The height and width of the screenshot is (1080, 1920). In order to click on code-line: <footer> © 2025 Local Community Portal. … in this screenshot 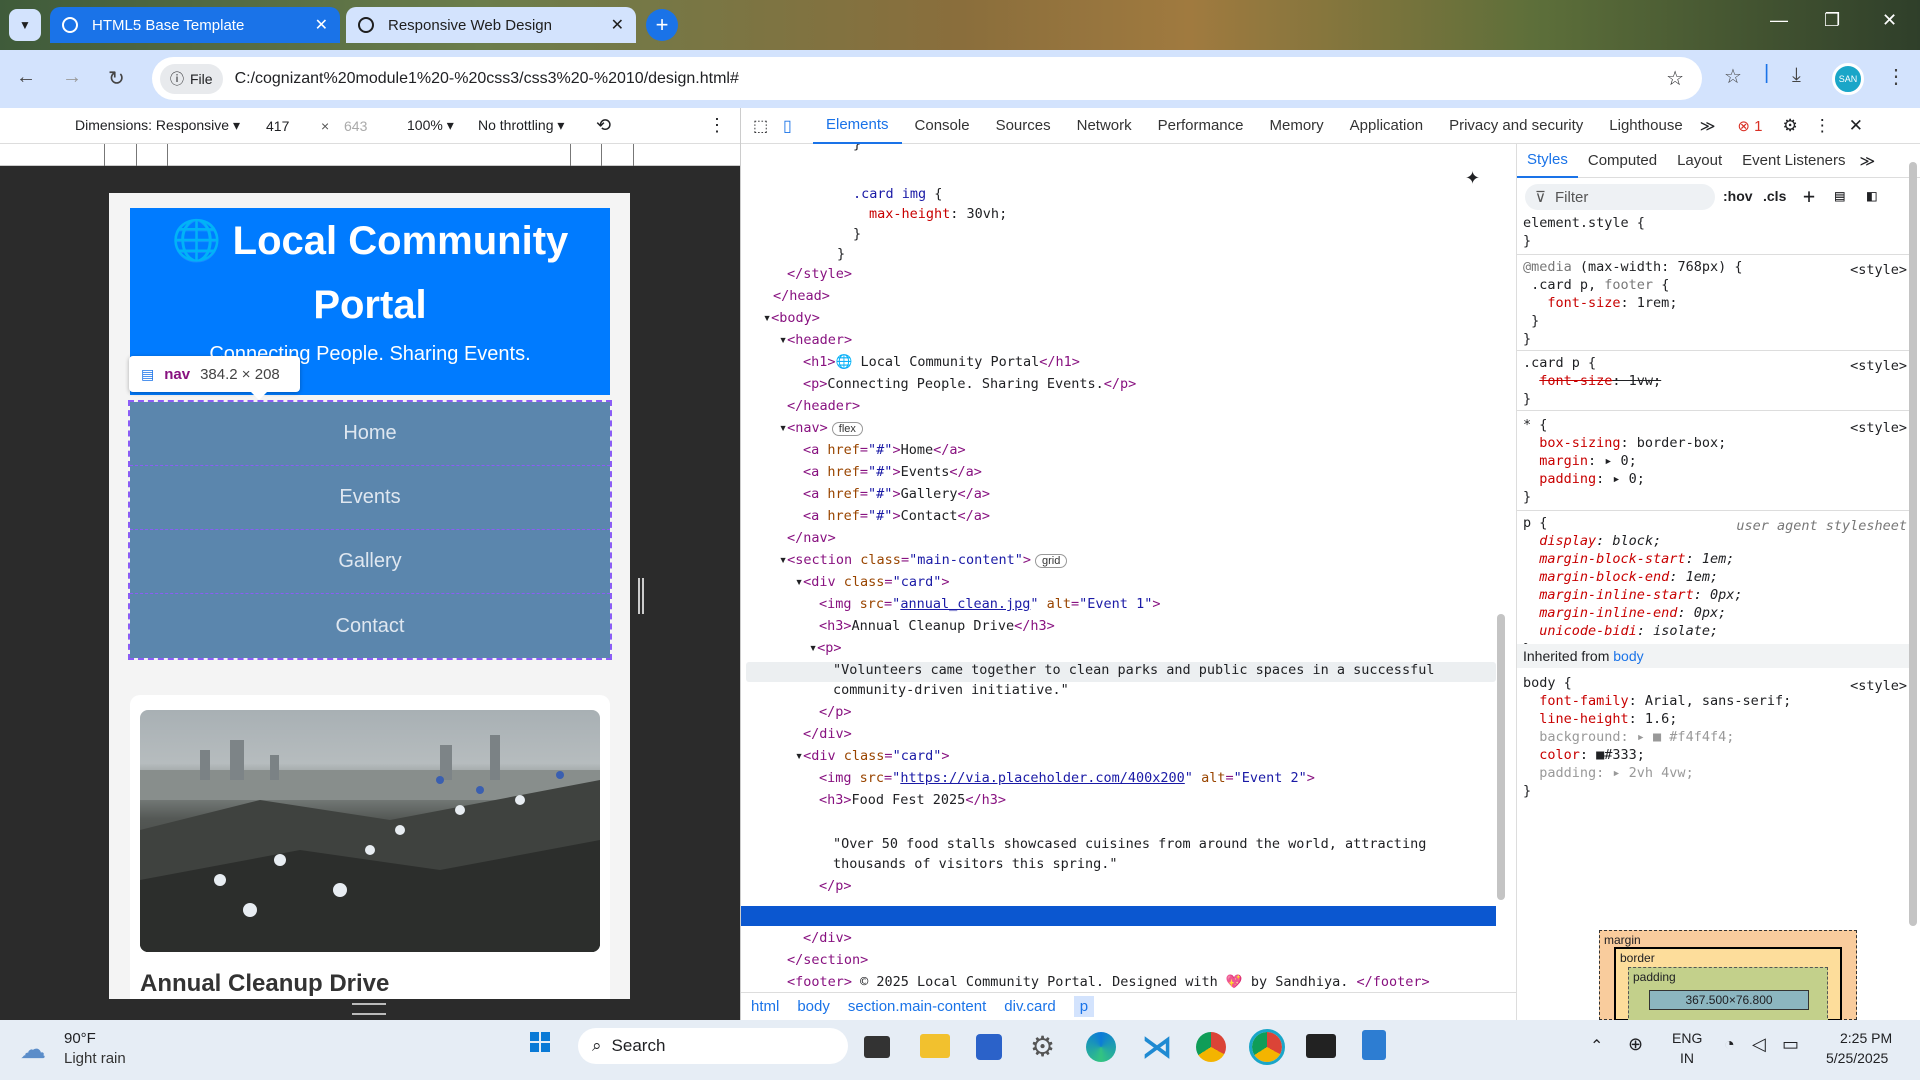, I will do `click(1108, 982)`.